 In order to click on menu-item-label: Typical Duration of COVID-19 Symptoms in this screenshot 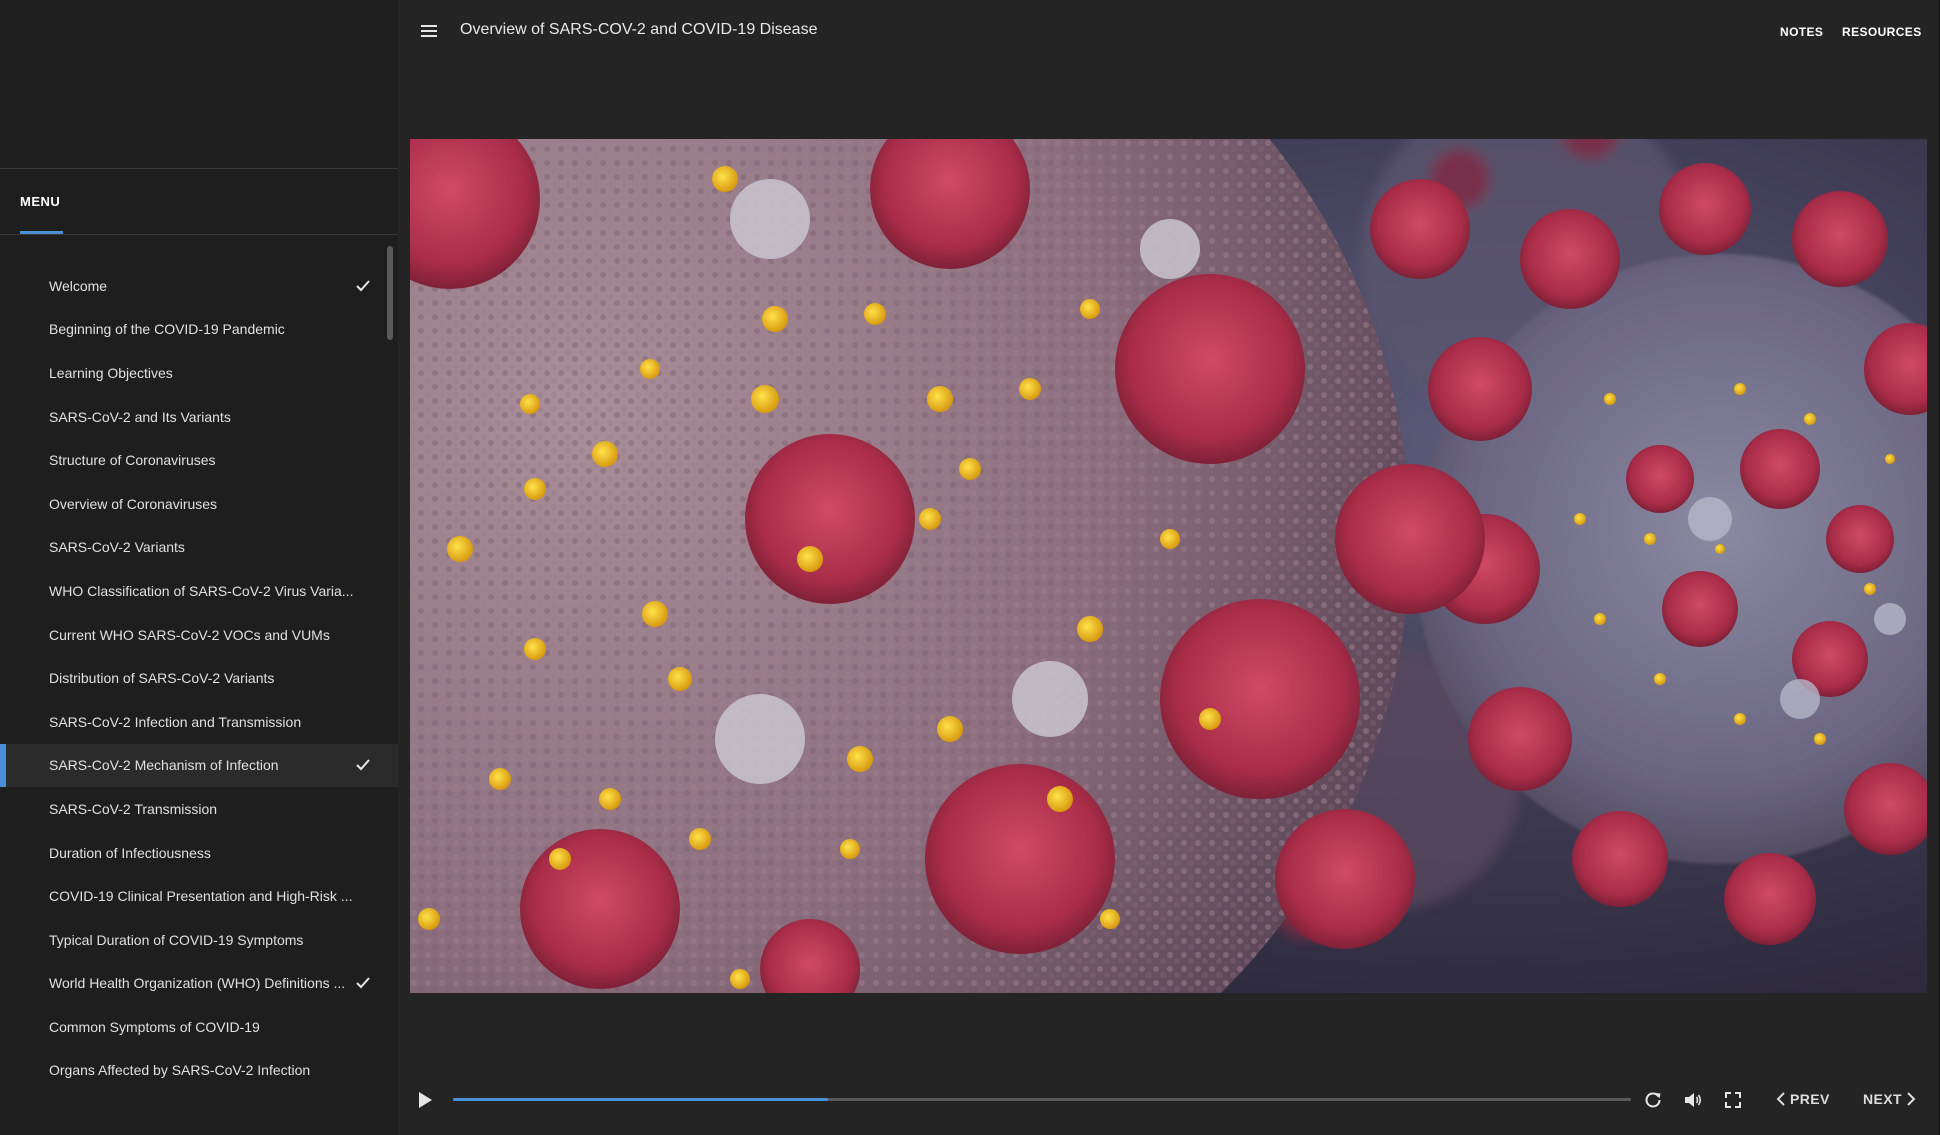, I will do `click(176, 939)`.